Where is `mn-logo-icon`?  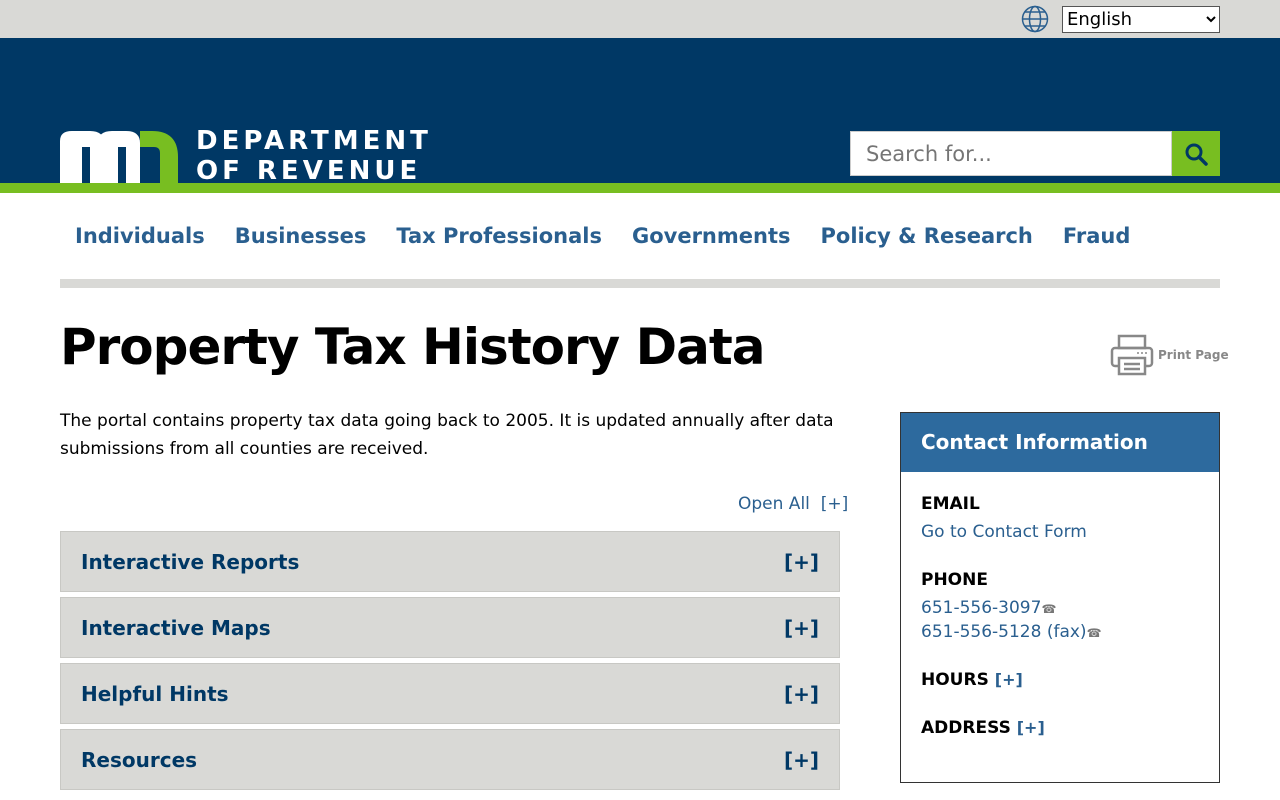
mn-logo-icon is located at coordinates (119, 157).